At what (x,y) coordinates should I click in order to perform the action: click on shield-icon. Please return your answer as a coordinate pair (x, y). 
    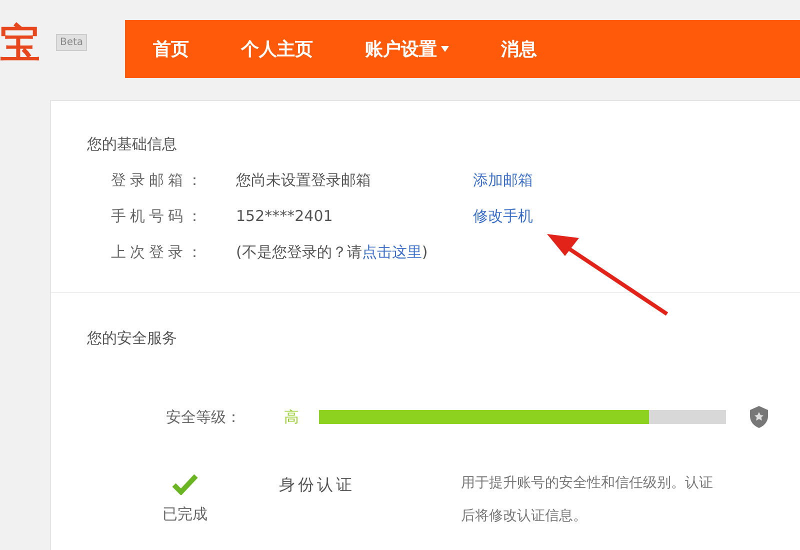
    Looking at the image, I should click on (759, 417).